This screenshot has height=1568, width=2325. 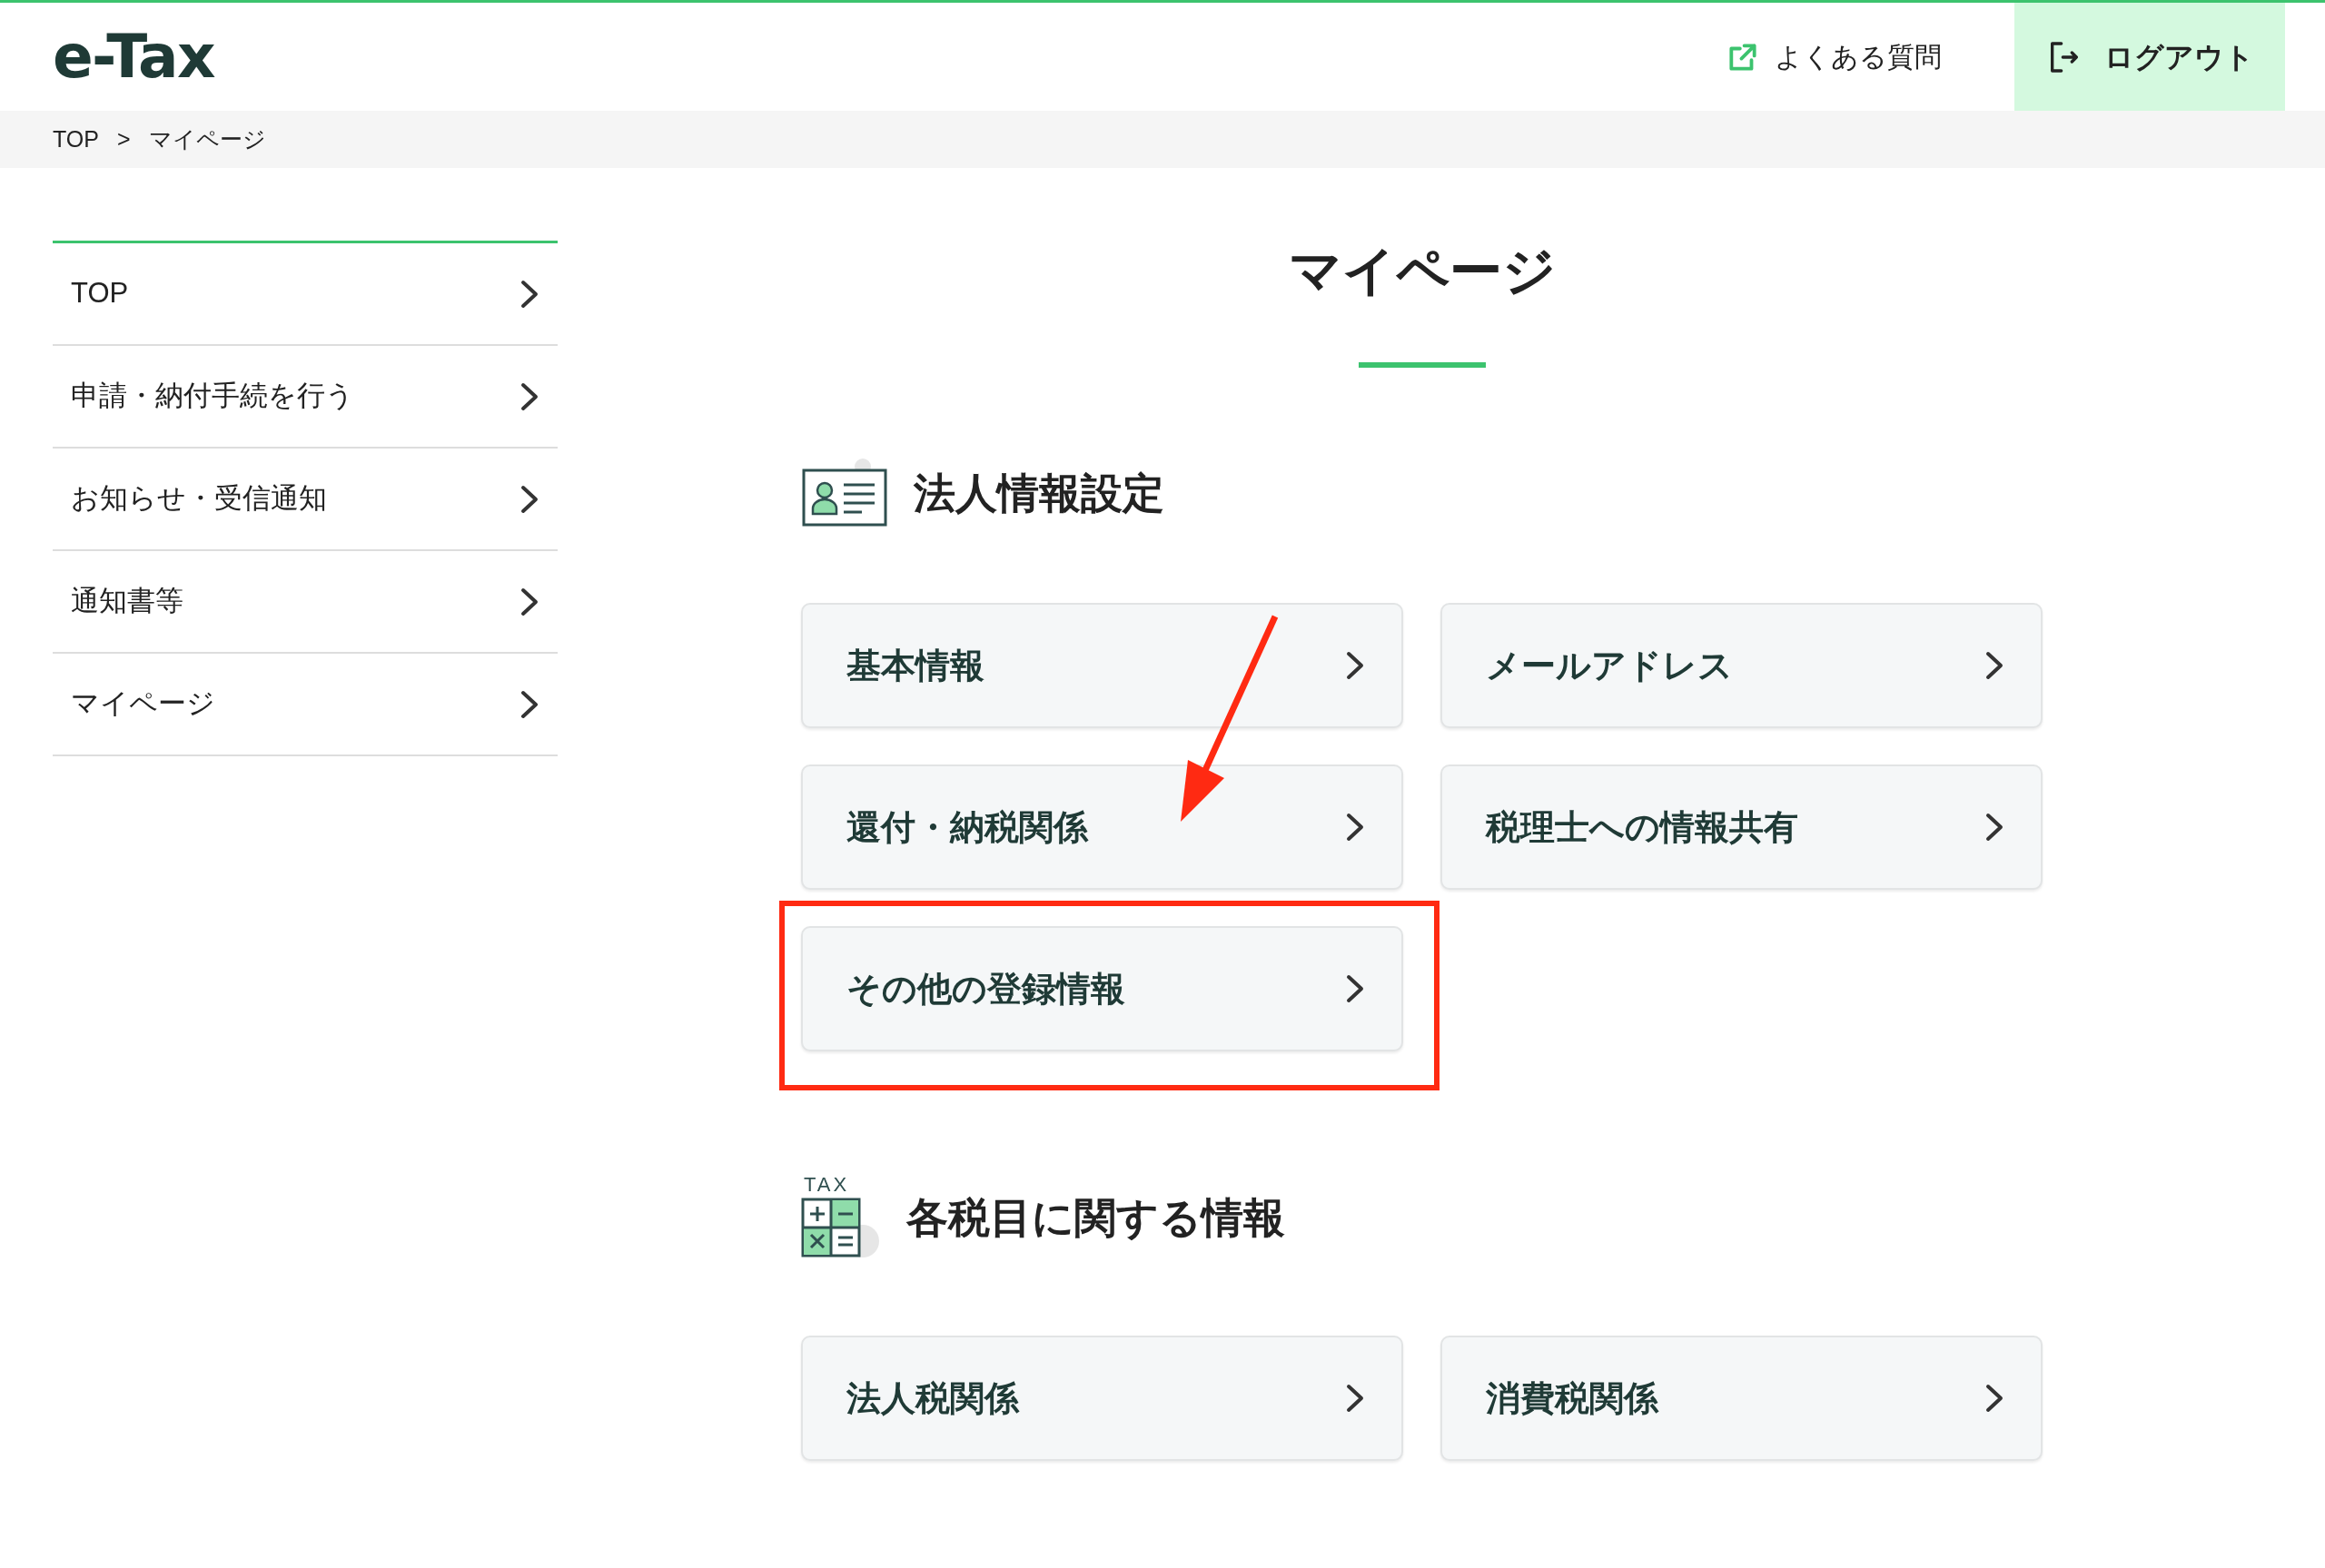 What do you see at coordinates (1834, 56) in the screenshot?
I see `faq-link: よくある質問` at bounding box center [1834, 56].